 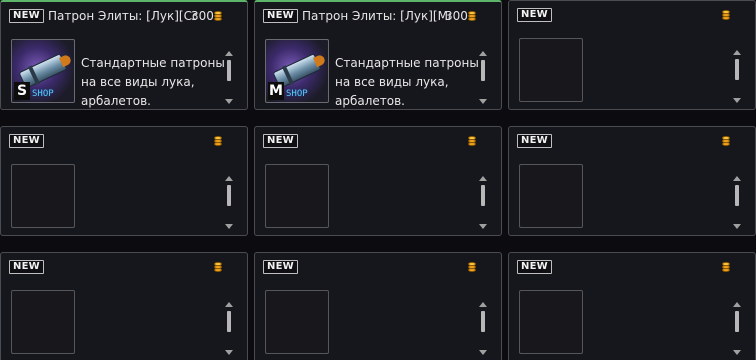 What do you see at coordinates (124, 181) in the screenshot?
I see `shop-card-4: NEW` at bounding box center [124, 181].